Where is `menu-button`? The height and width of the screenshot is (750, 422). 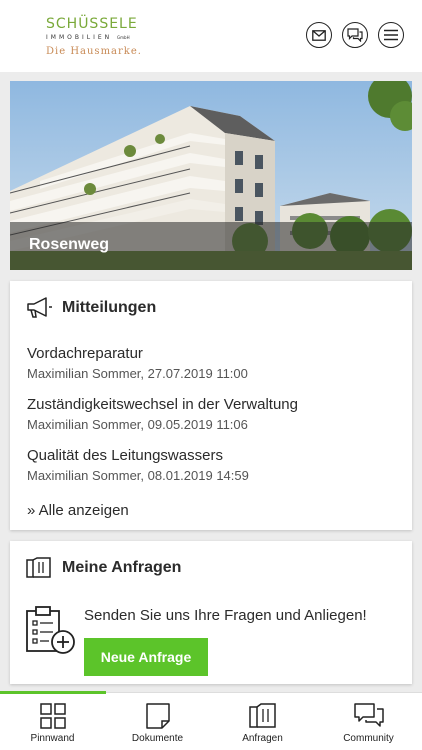 menu-button is located at coordinates (391, 35).